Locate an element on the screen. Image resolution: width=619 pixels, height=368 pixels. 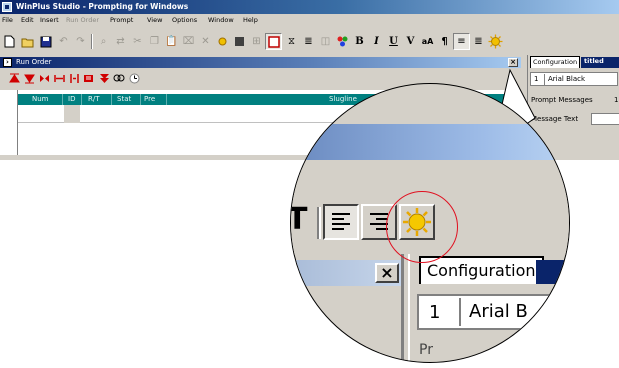
insert-icon: ⊞ is located at coordinates (256, 41).